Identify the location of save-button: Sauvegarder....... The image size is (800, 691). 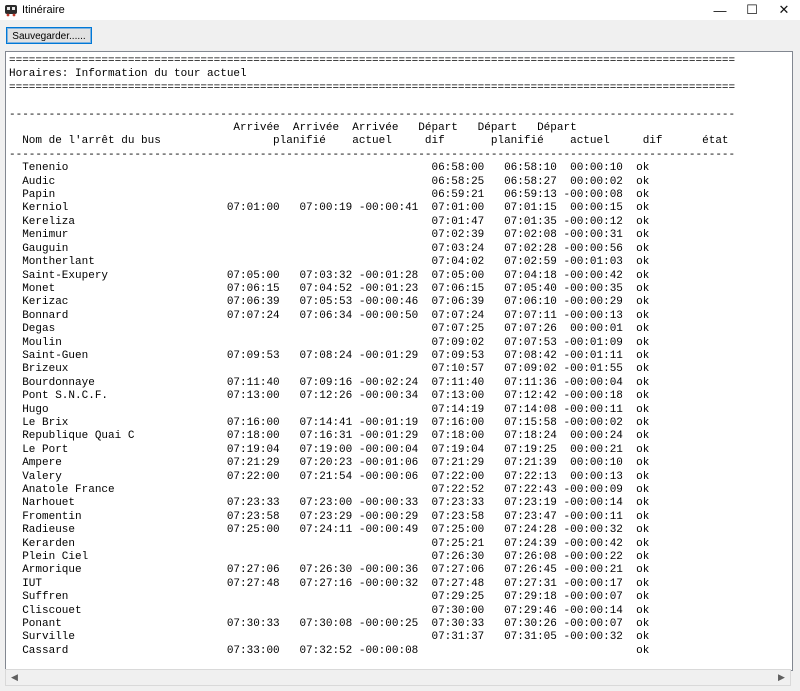
(49, 35).